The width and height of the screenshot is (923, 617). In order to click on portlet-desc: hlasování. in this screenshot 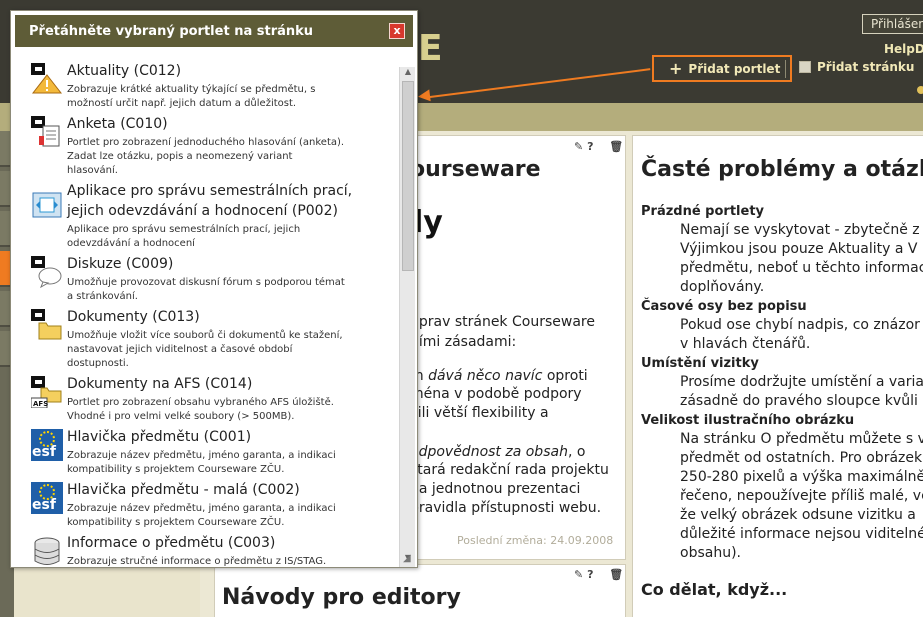, I will do `click(92, 170)`.